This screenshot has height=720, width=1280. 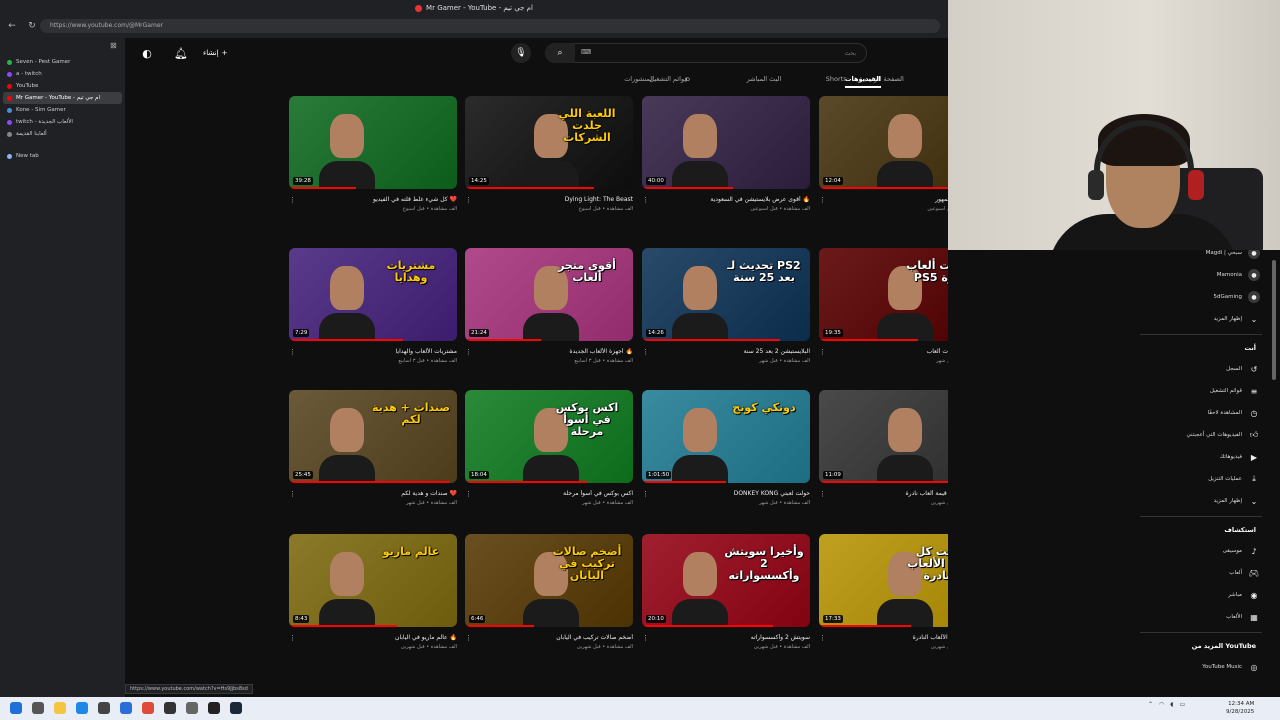 What do you see at coordinates (1244, 573) in the screenshot?
I see `guide-item: ألعاب 🎮︎` at bounding box center [1244, 573].